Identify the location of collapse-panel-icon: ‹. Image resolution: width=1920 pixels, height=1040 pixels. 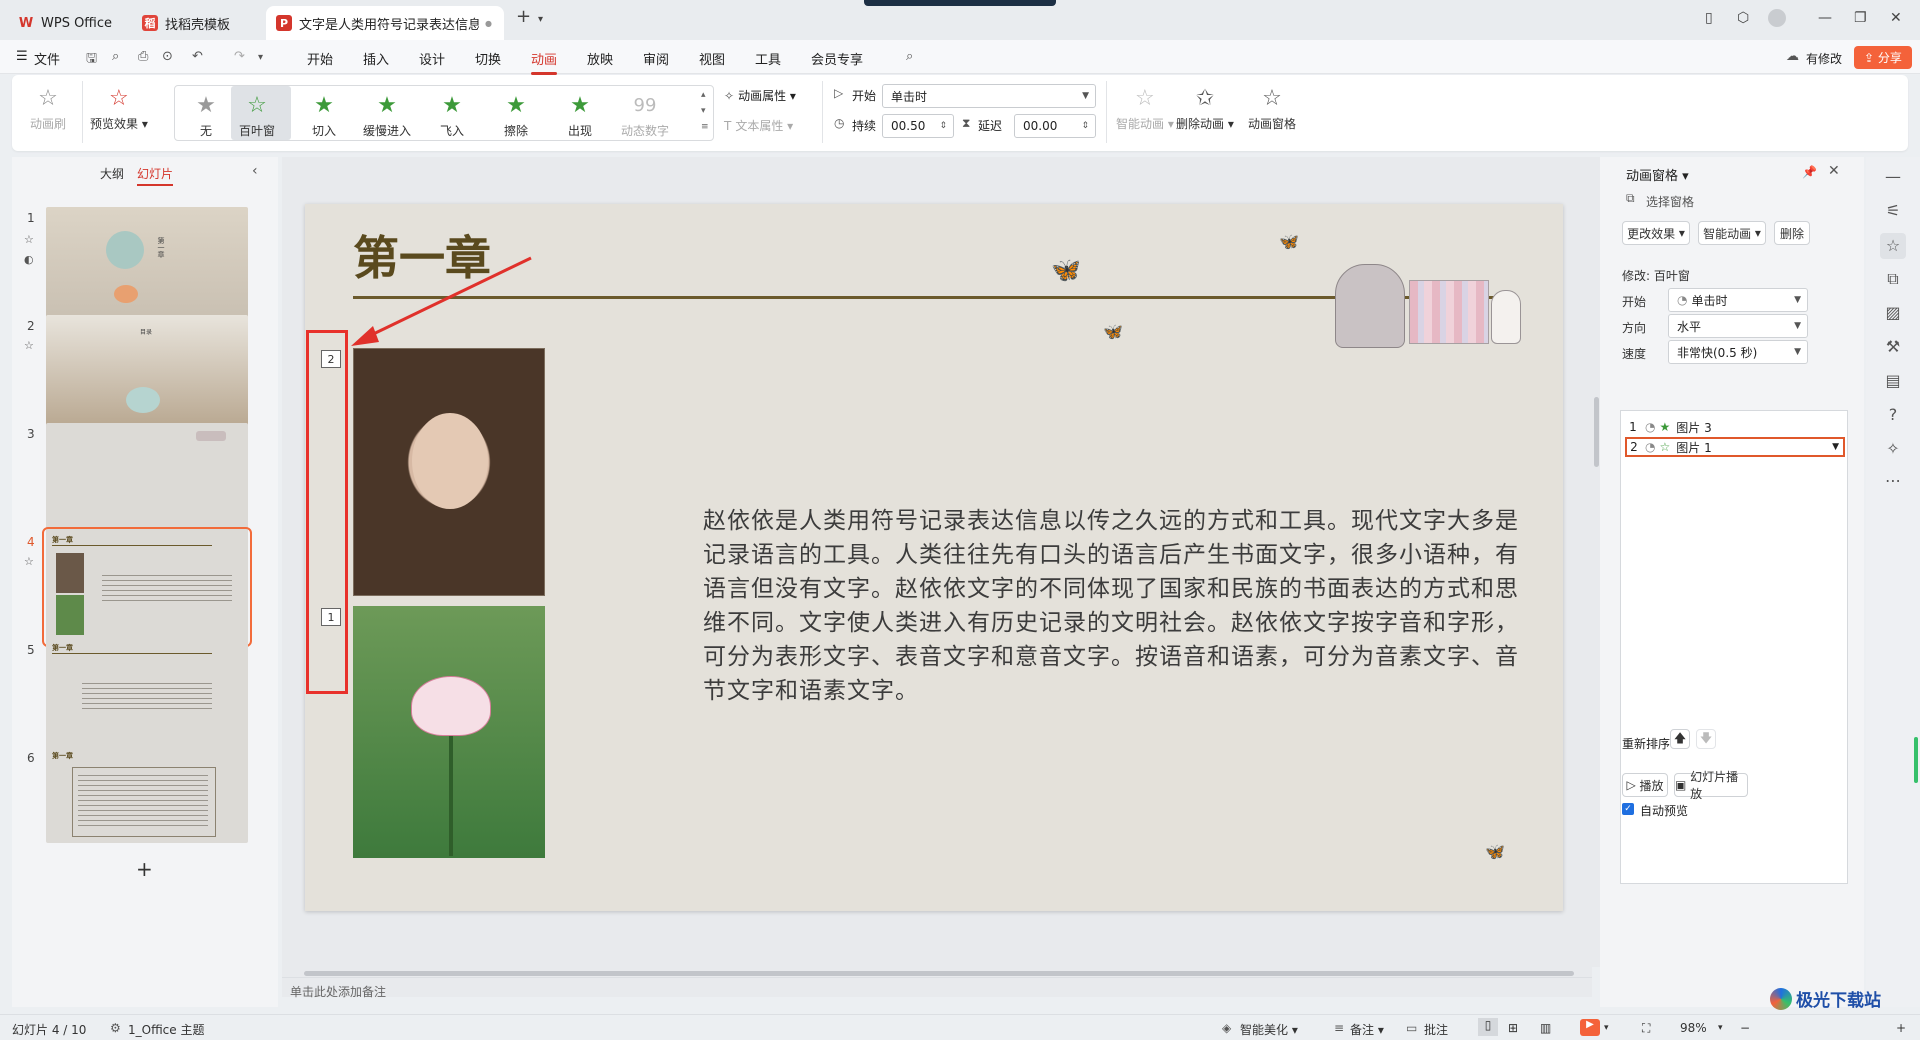
(255, 171).